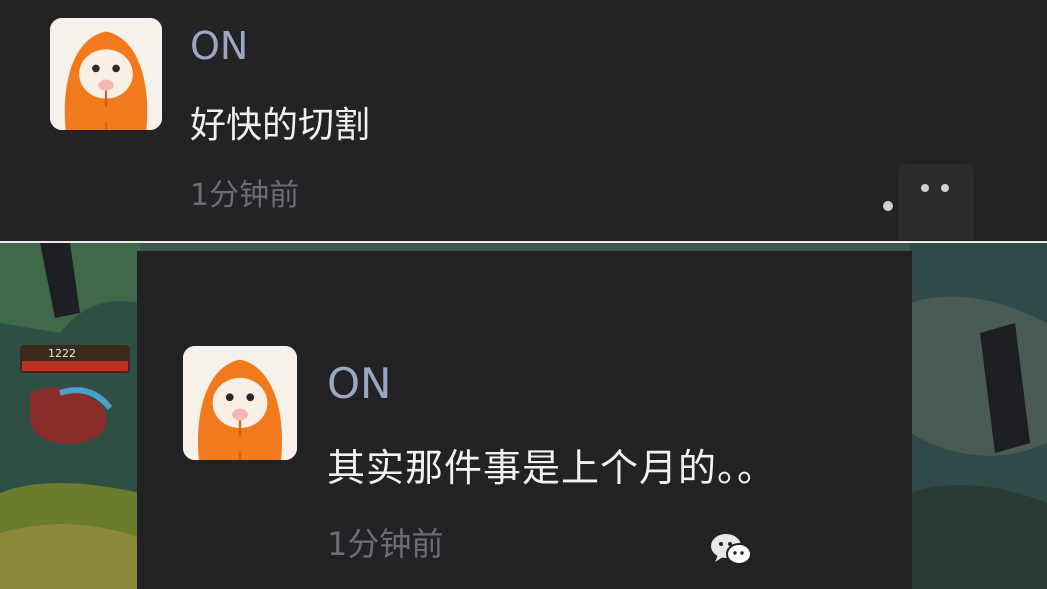 This screenshot has width=1047, height=589. I want to click on wechat-icon, so click(731, 549).